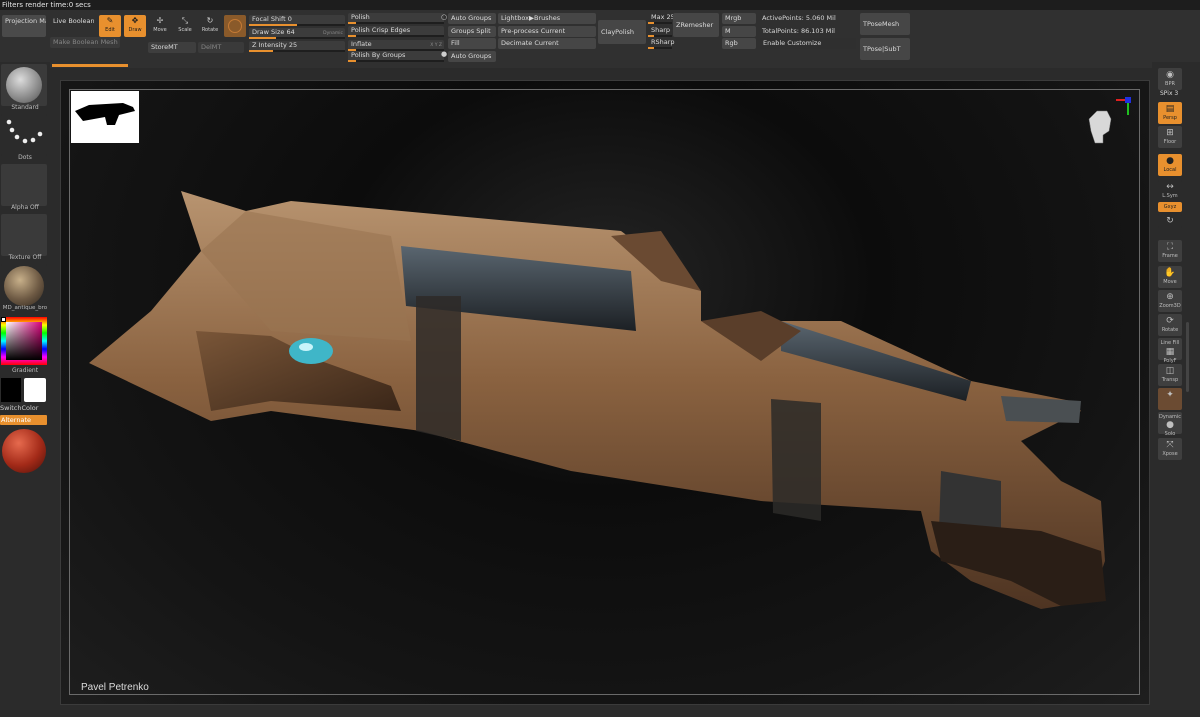 The image size is (1200, 717). Describe the element at coordinates (472, 31) in the screenshot. I see `groups-split-button: Groups Split` at that location.